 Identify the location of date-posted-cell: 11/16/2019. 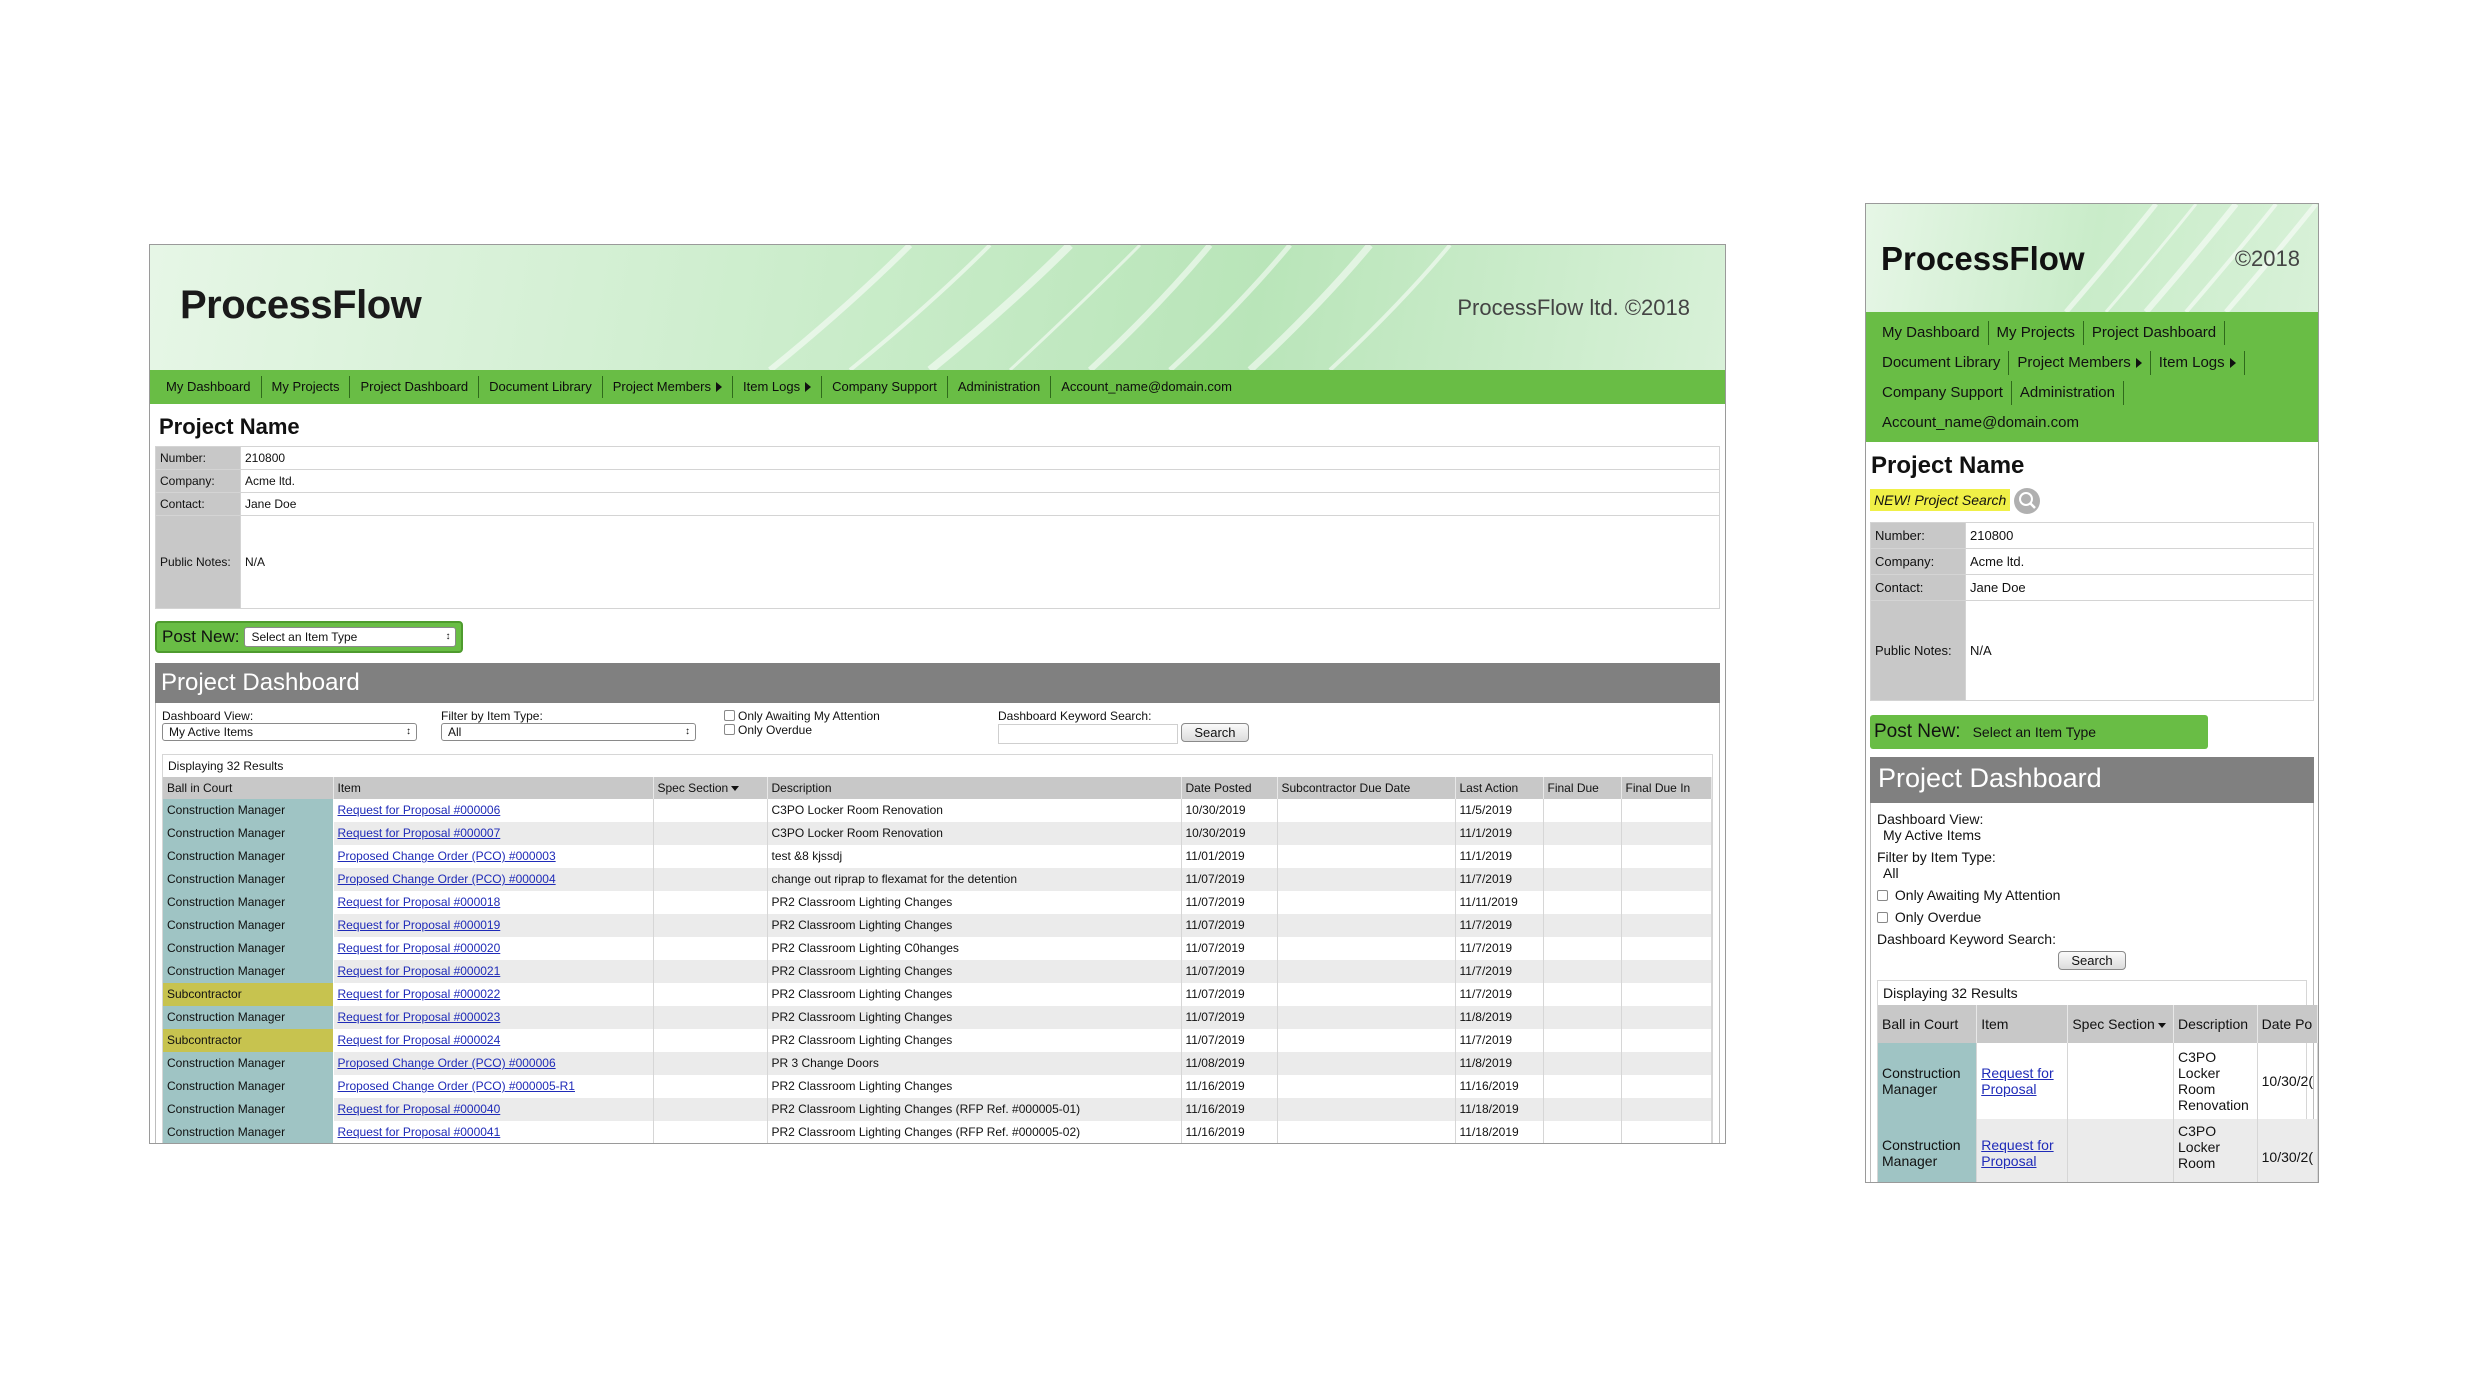
(1229, 1086).